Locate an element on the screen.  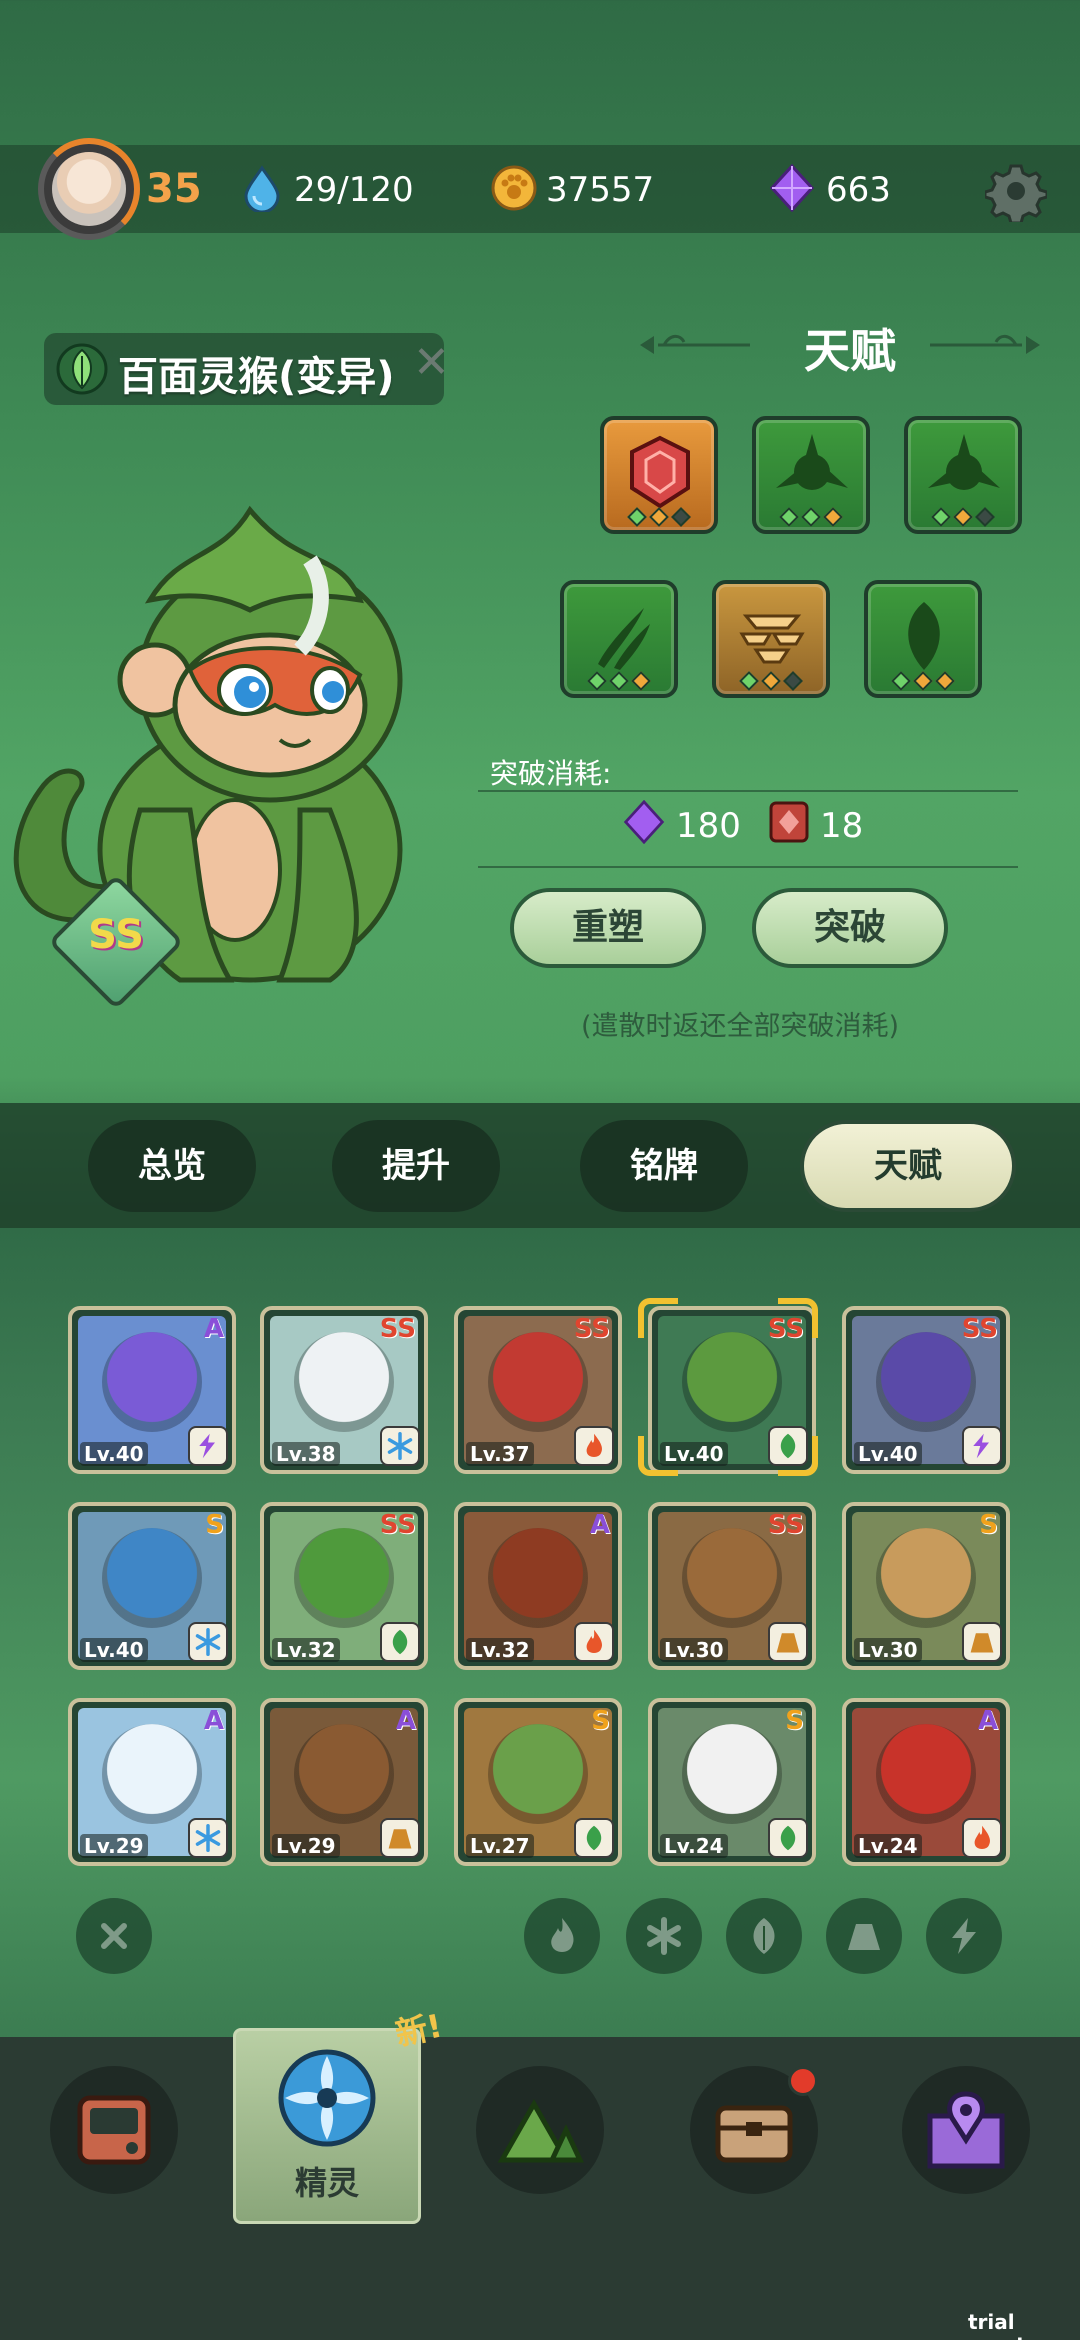
filter-lightning is located at coordinates (964, 1936).